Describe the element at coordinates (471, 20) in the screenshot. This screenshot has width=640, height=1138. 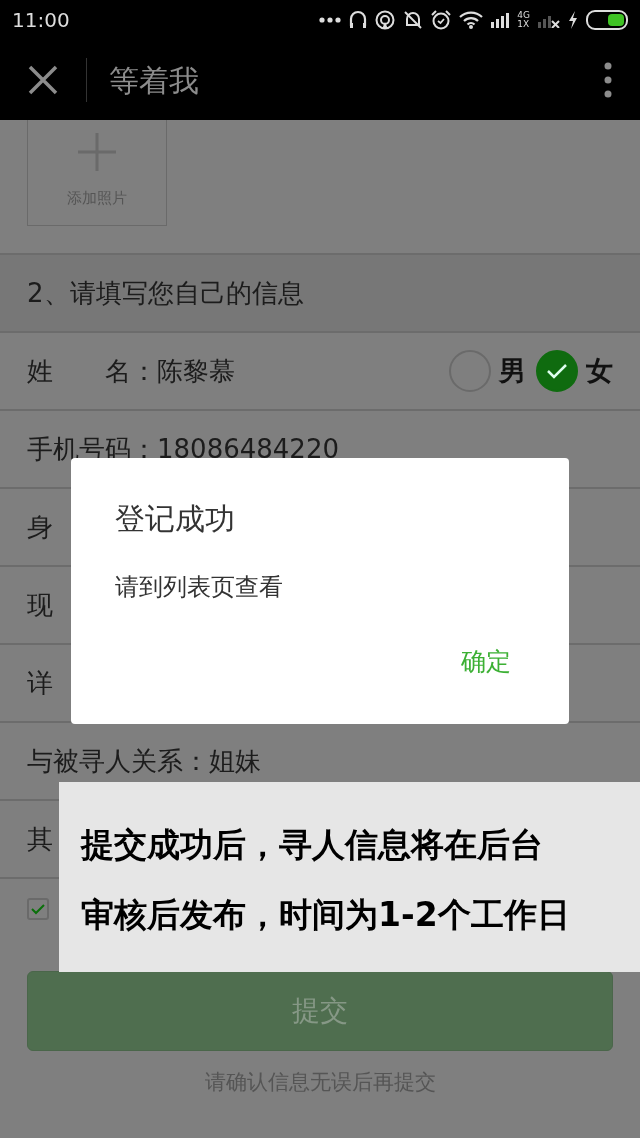
I see `wifi-icon` at that location.